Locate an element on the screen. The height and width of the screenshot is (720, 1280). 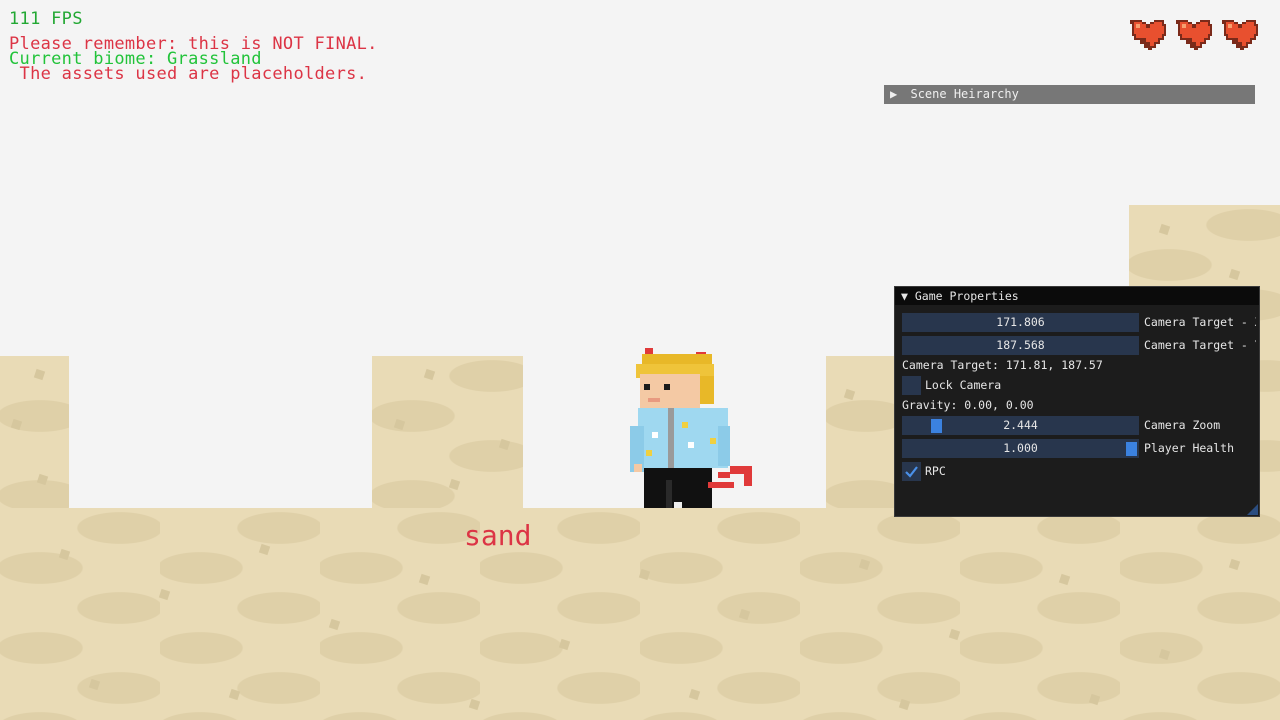
resize-grip-icon is located at coordinates (1252, 509).